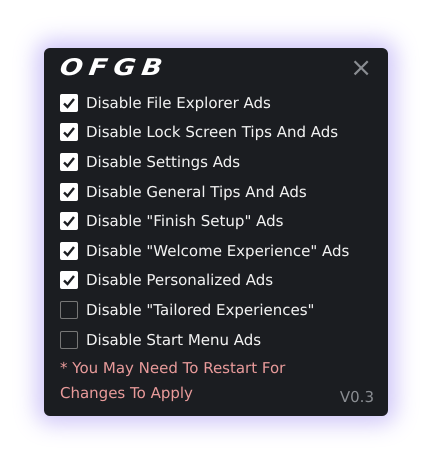 This screenshot has height=466, width=430. Describe the element at coordinates (357, 397) in the screenshot. I see `version-label: V0.3` at that location.